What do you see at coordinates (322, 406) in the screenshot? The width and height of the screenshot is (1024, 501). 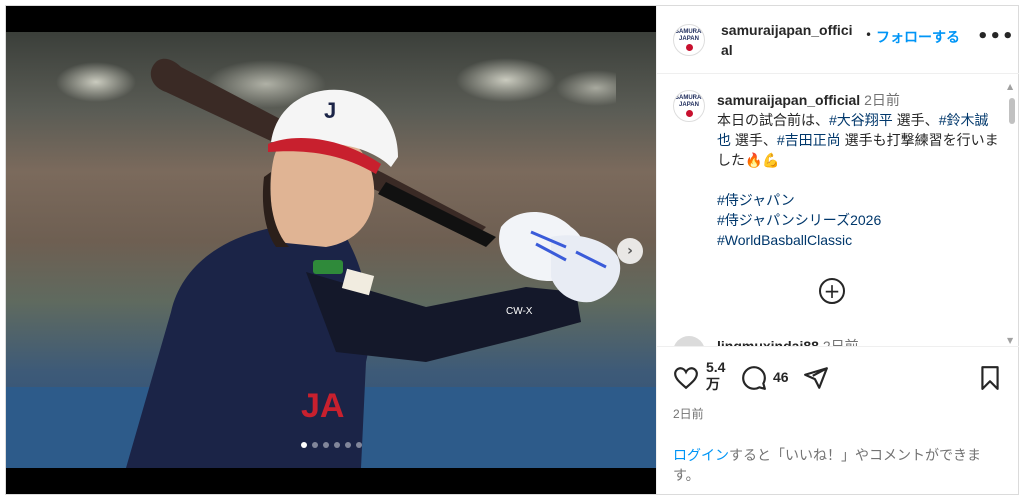 I see `svg-text: JA` at bounding box center [322, 406].